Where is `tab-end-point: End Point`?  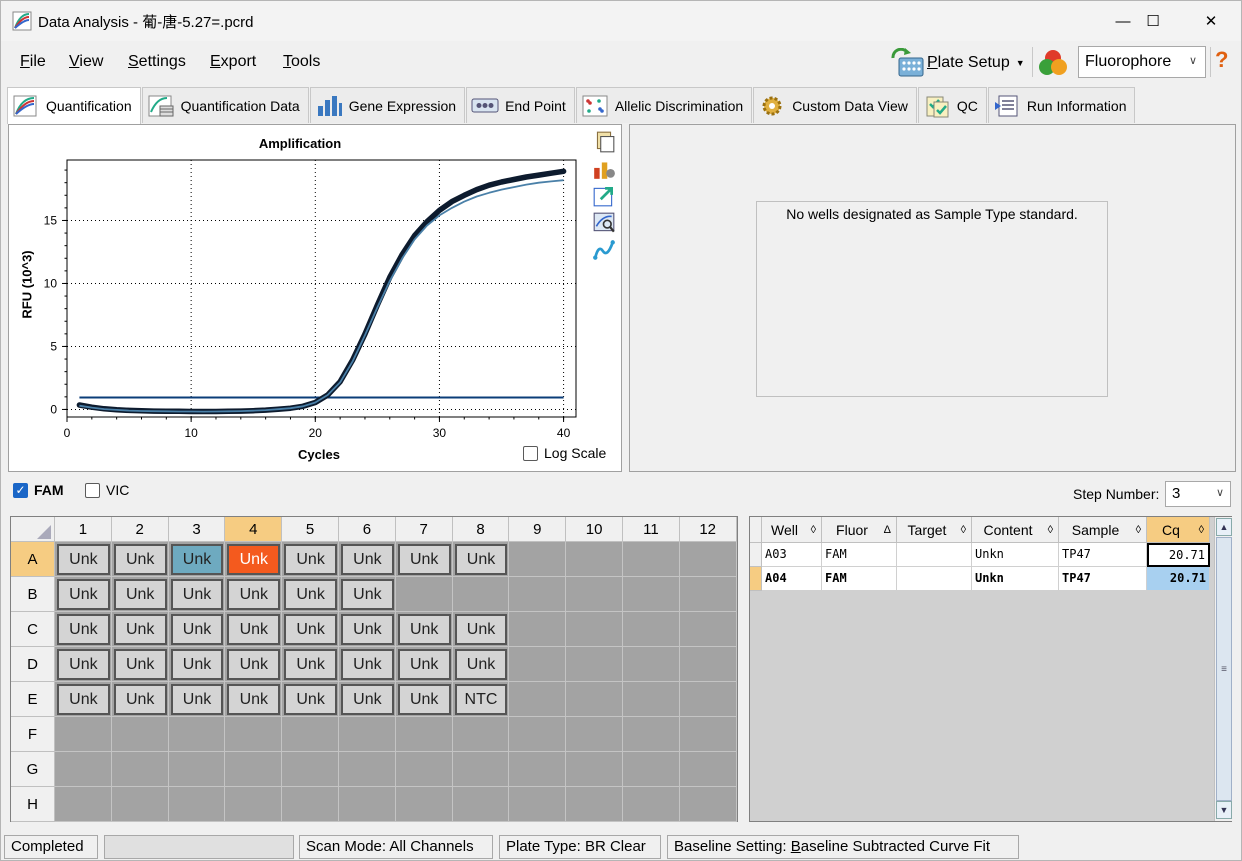 tab-end-point: End Point is located at coordinates (520, 105).